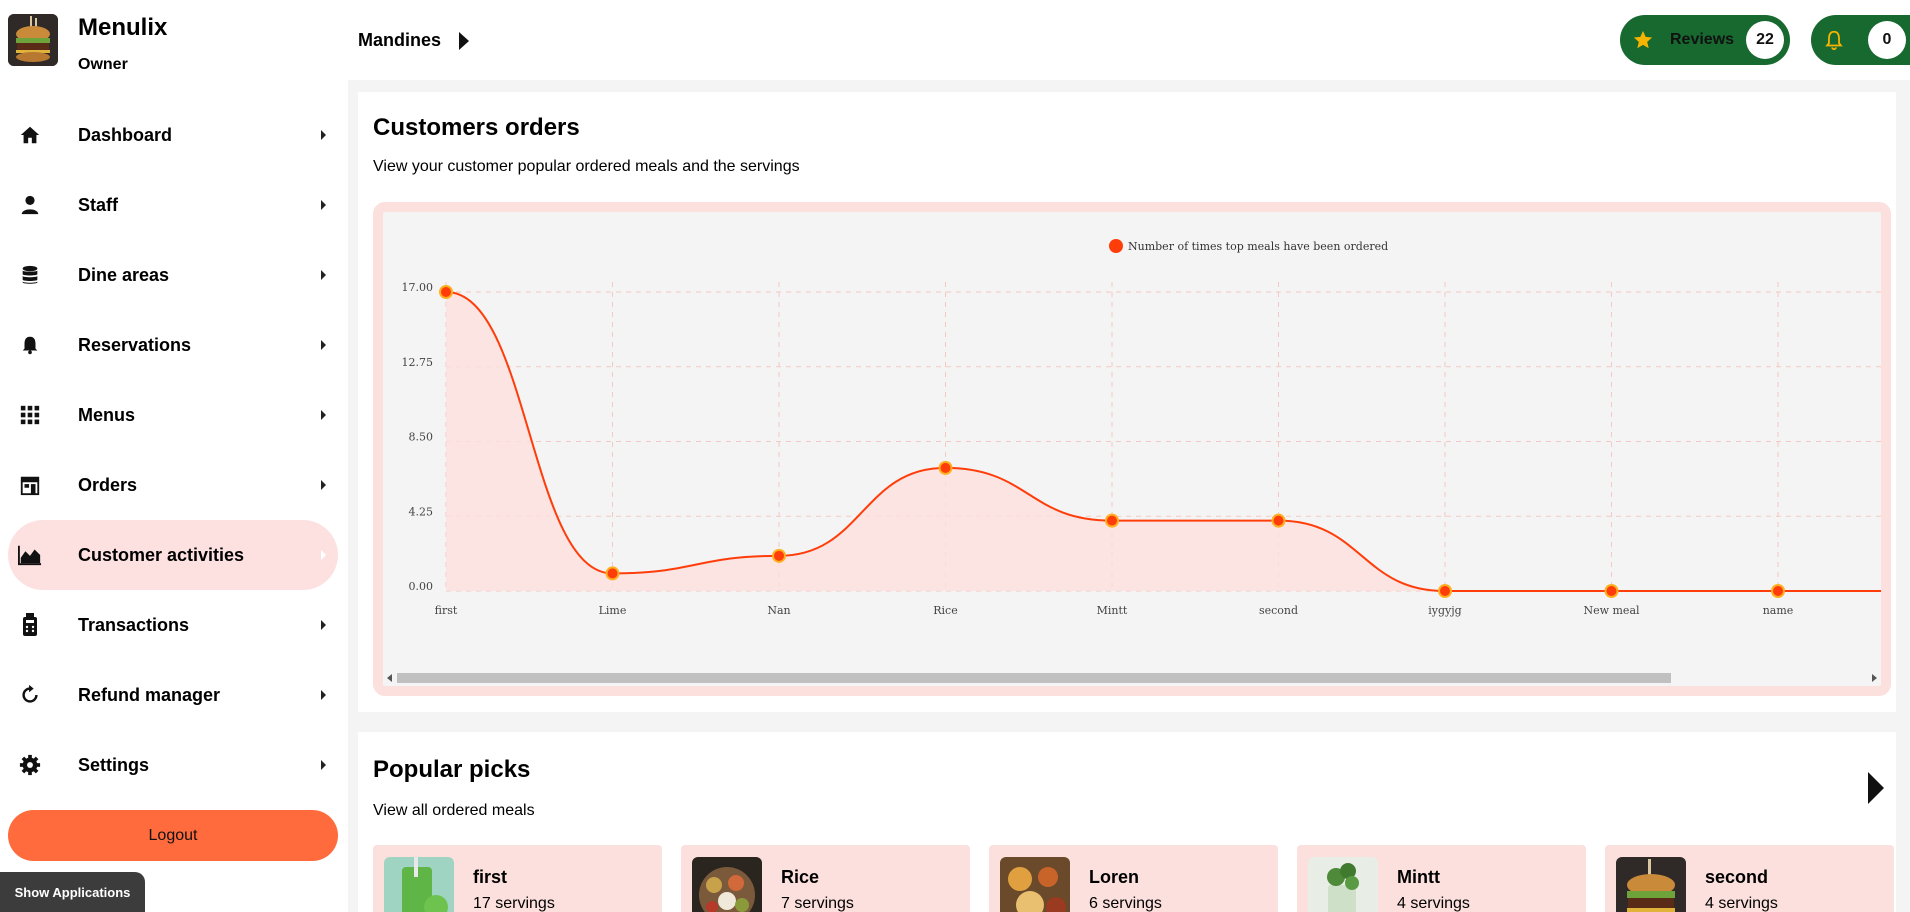  What do you see at coordinates (1876, 788) in the screenshot?
I see `view-all-arrow-icon` at bounding box center [1876, 788].